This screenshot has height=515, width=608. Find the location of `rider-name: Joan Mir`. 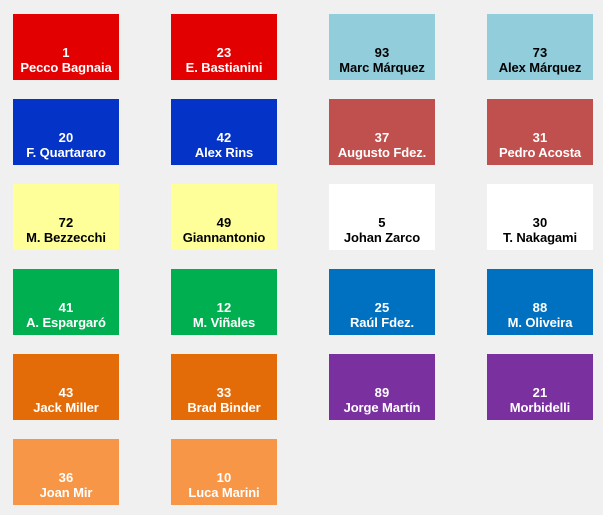

rider-name: Joan Mir is located at coordinates (66, 493).